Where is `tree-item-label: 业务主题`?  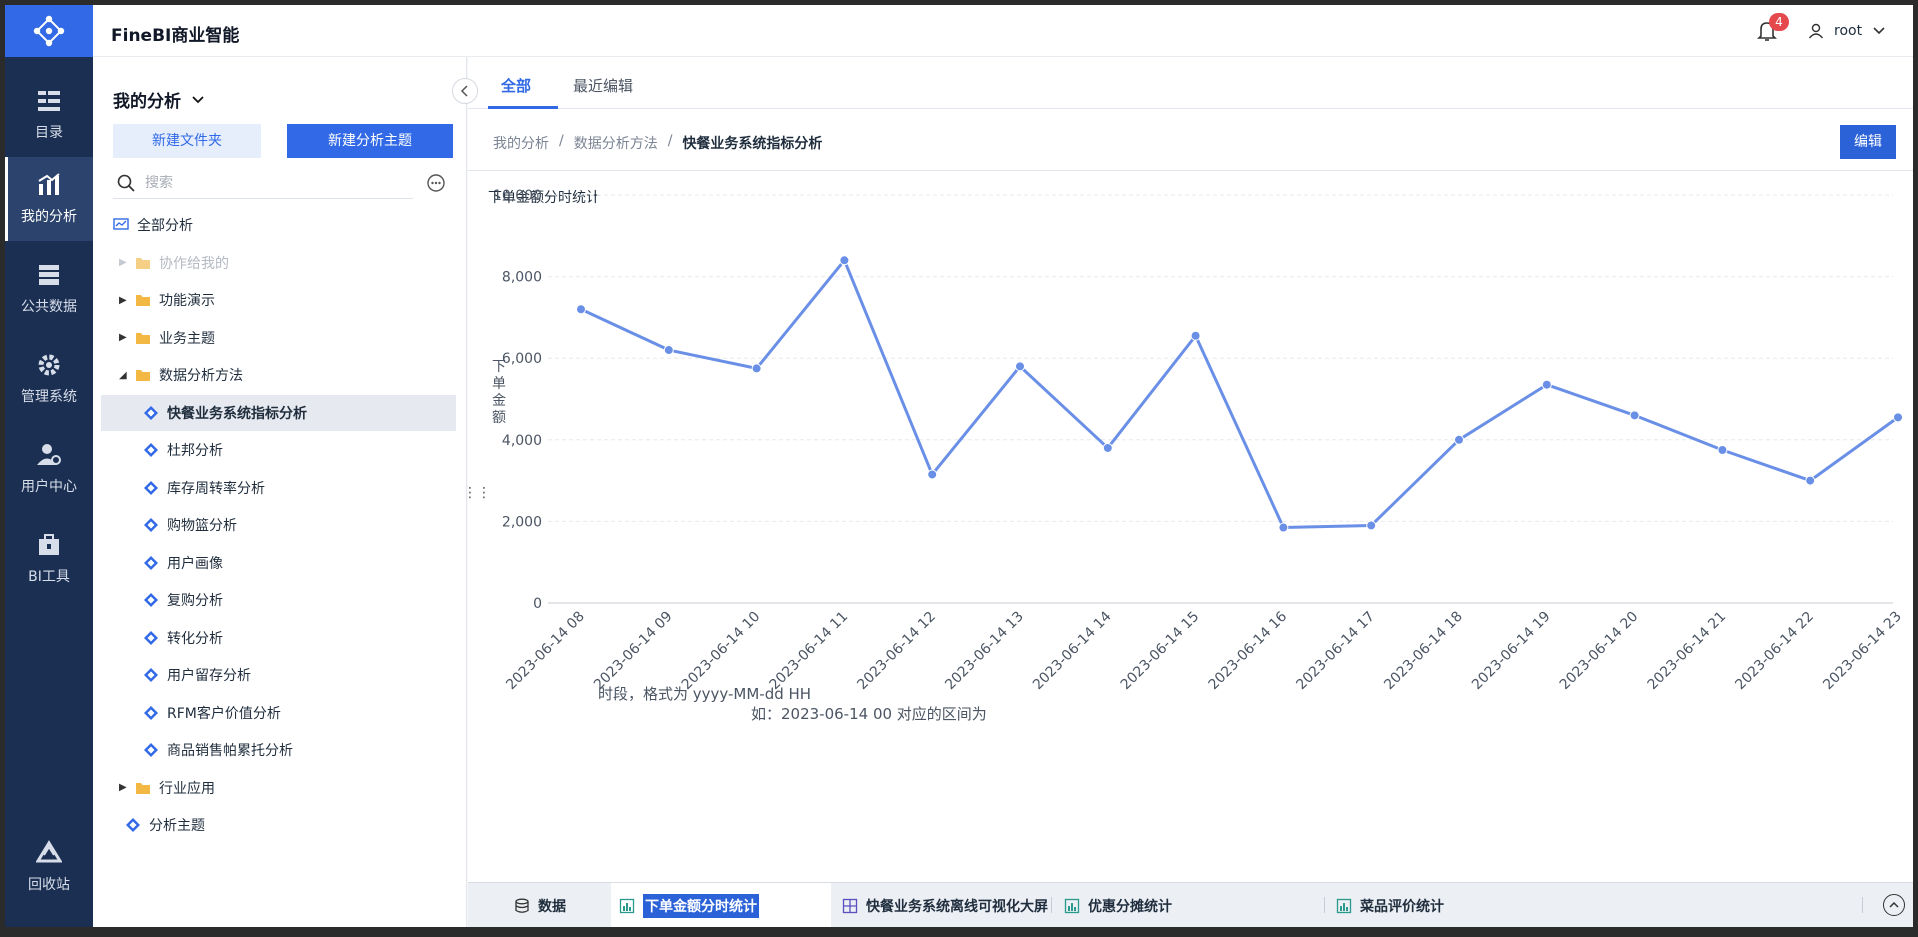
tree-item-label: 业务主题 is located at coordinates (187, 338).